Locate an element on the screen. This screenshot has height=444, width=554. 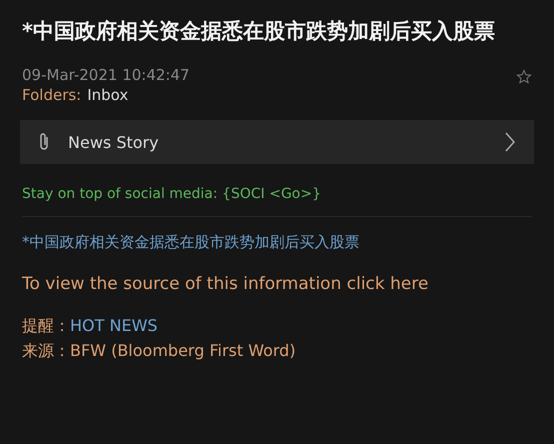
paperclip-icon is located at coordinates (44, 142).